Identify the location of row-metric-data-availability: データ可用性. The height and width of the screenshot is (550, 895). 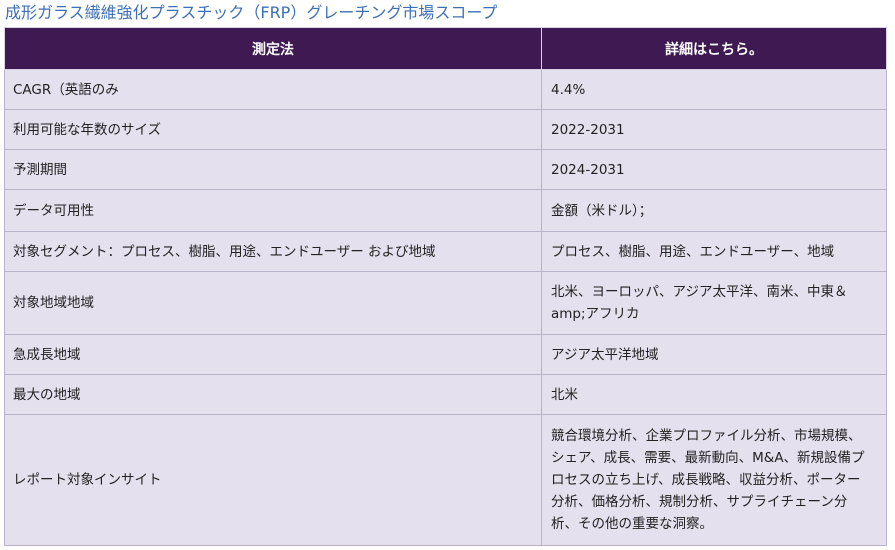
(273, 210).